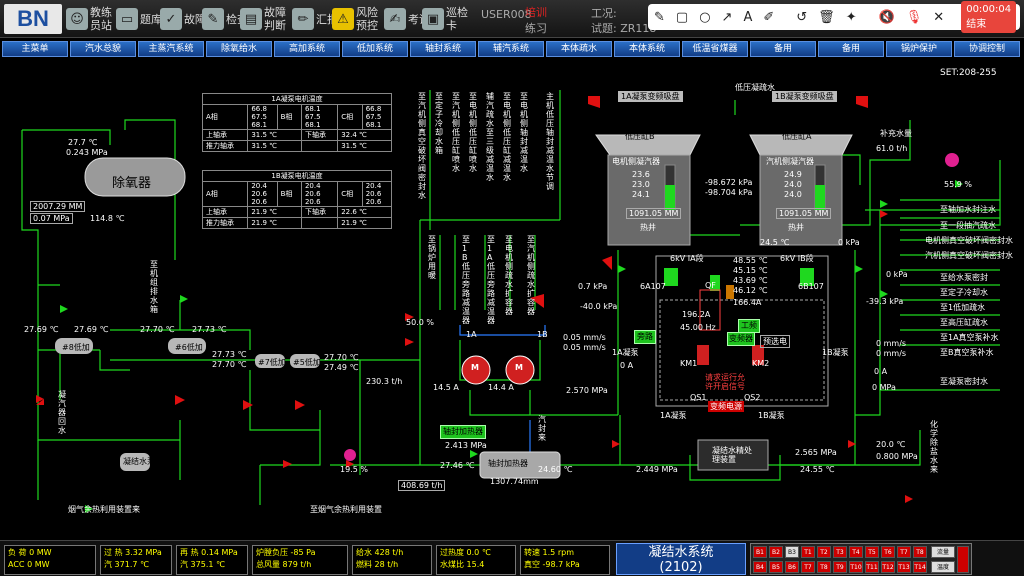  What do you see at coordinates (682, 17) in the screenshot?
I see `rectangle-icon: ▢` at bounding box center [682, 17].